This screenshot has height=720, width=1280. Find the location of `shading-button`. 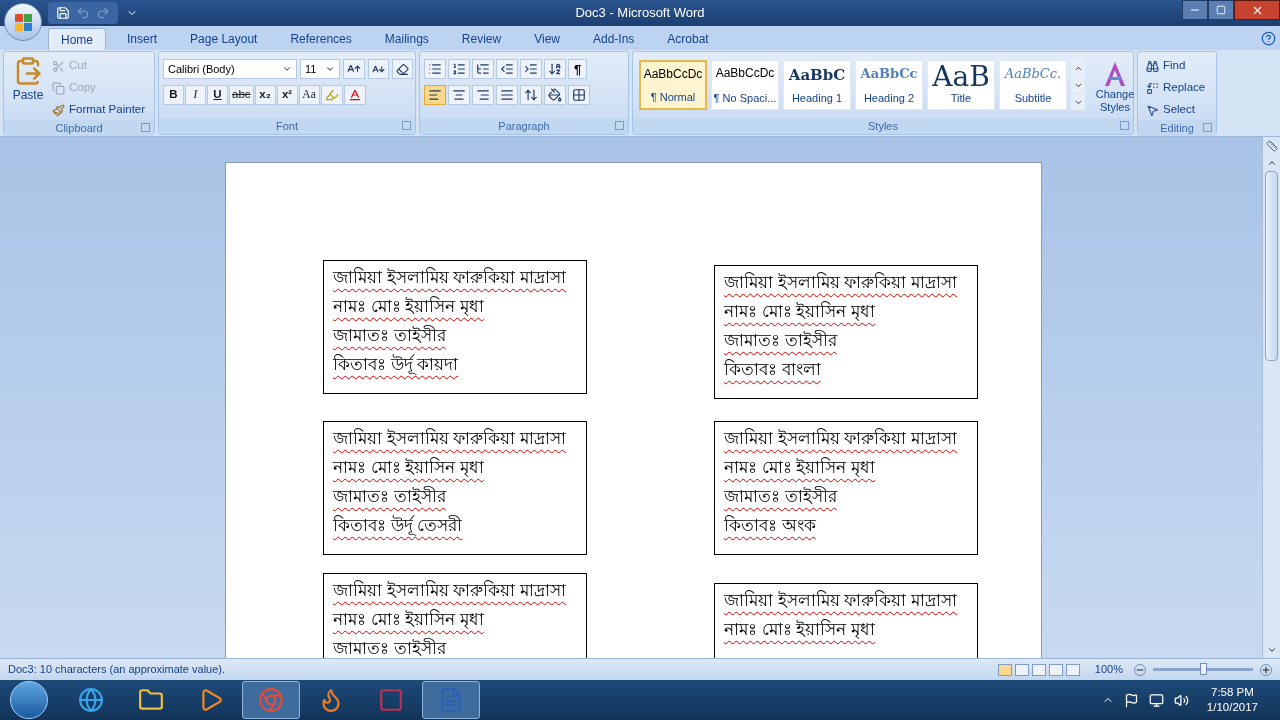

shading-button is located at coordinates (555, 95).